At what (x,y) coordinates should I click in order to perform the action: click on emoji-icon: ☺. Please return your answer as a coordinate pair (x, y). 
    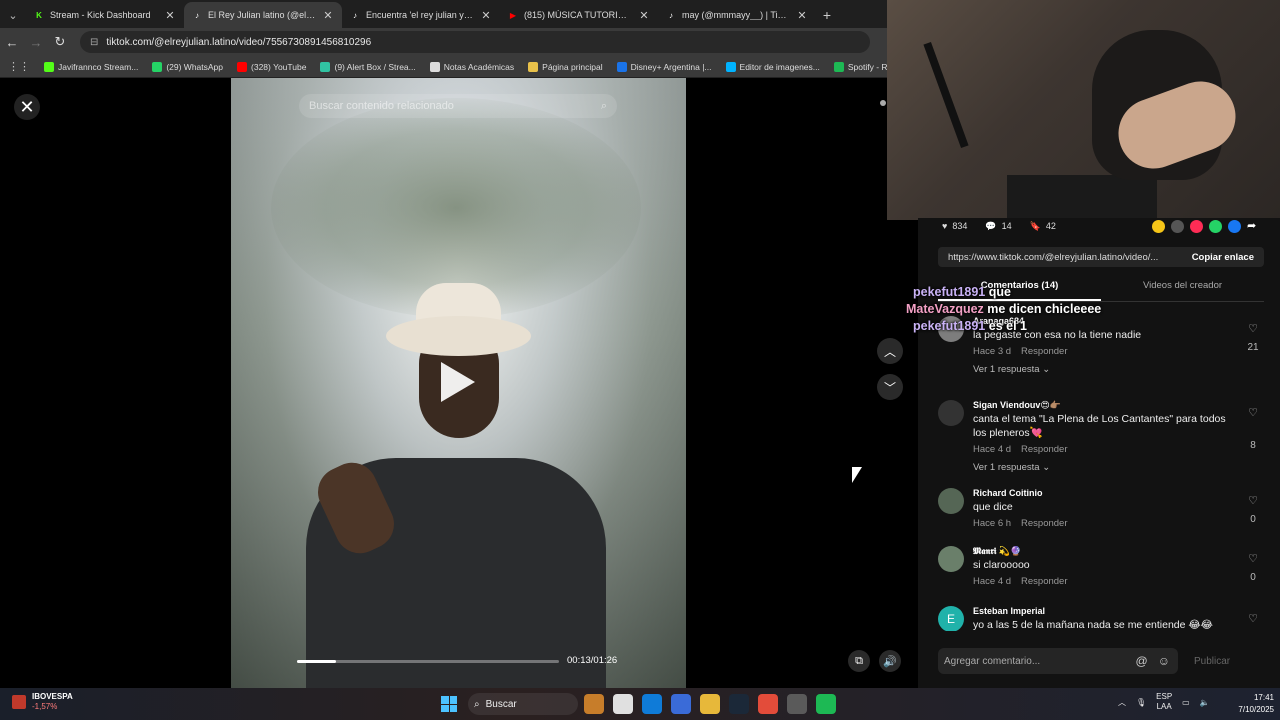
    Looking at the image, I should click on (1164, 661).